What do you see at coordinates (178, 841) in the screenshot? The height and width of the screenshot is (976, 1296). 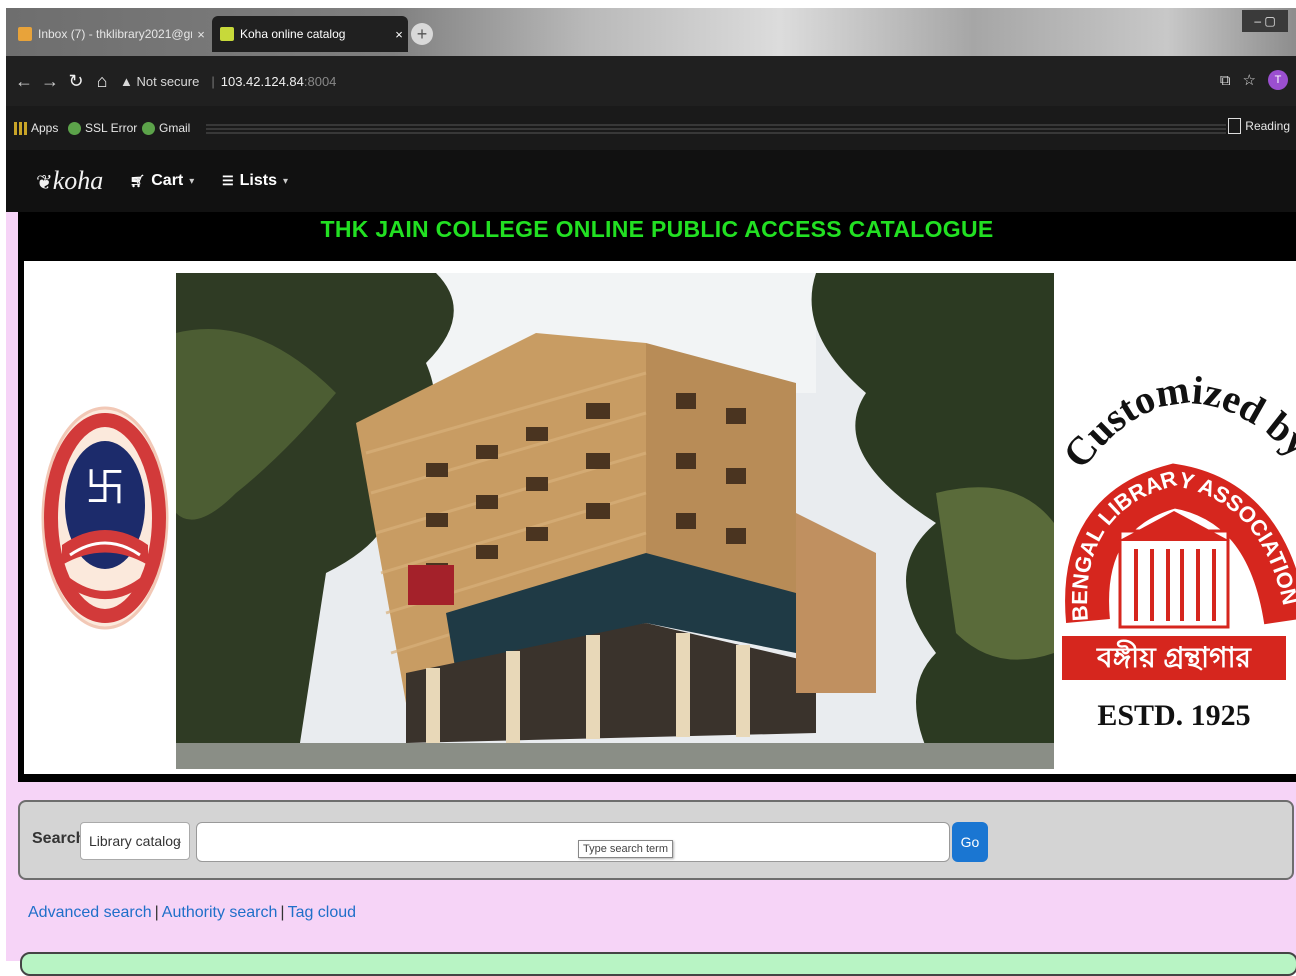 I see `chevron-down-icon: ⌄` at bounding box center [178, 841].